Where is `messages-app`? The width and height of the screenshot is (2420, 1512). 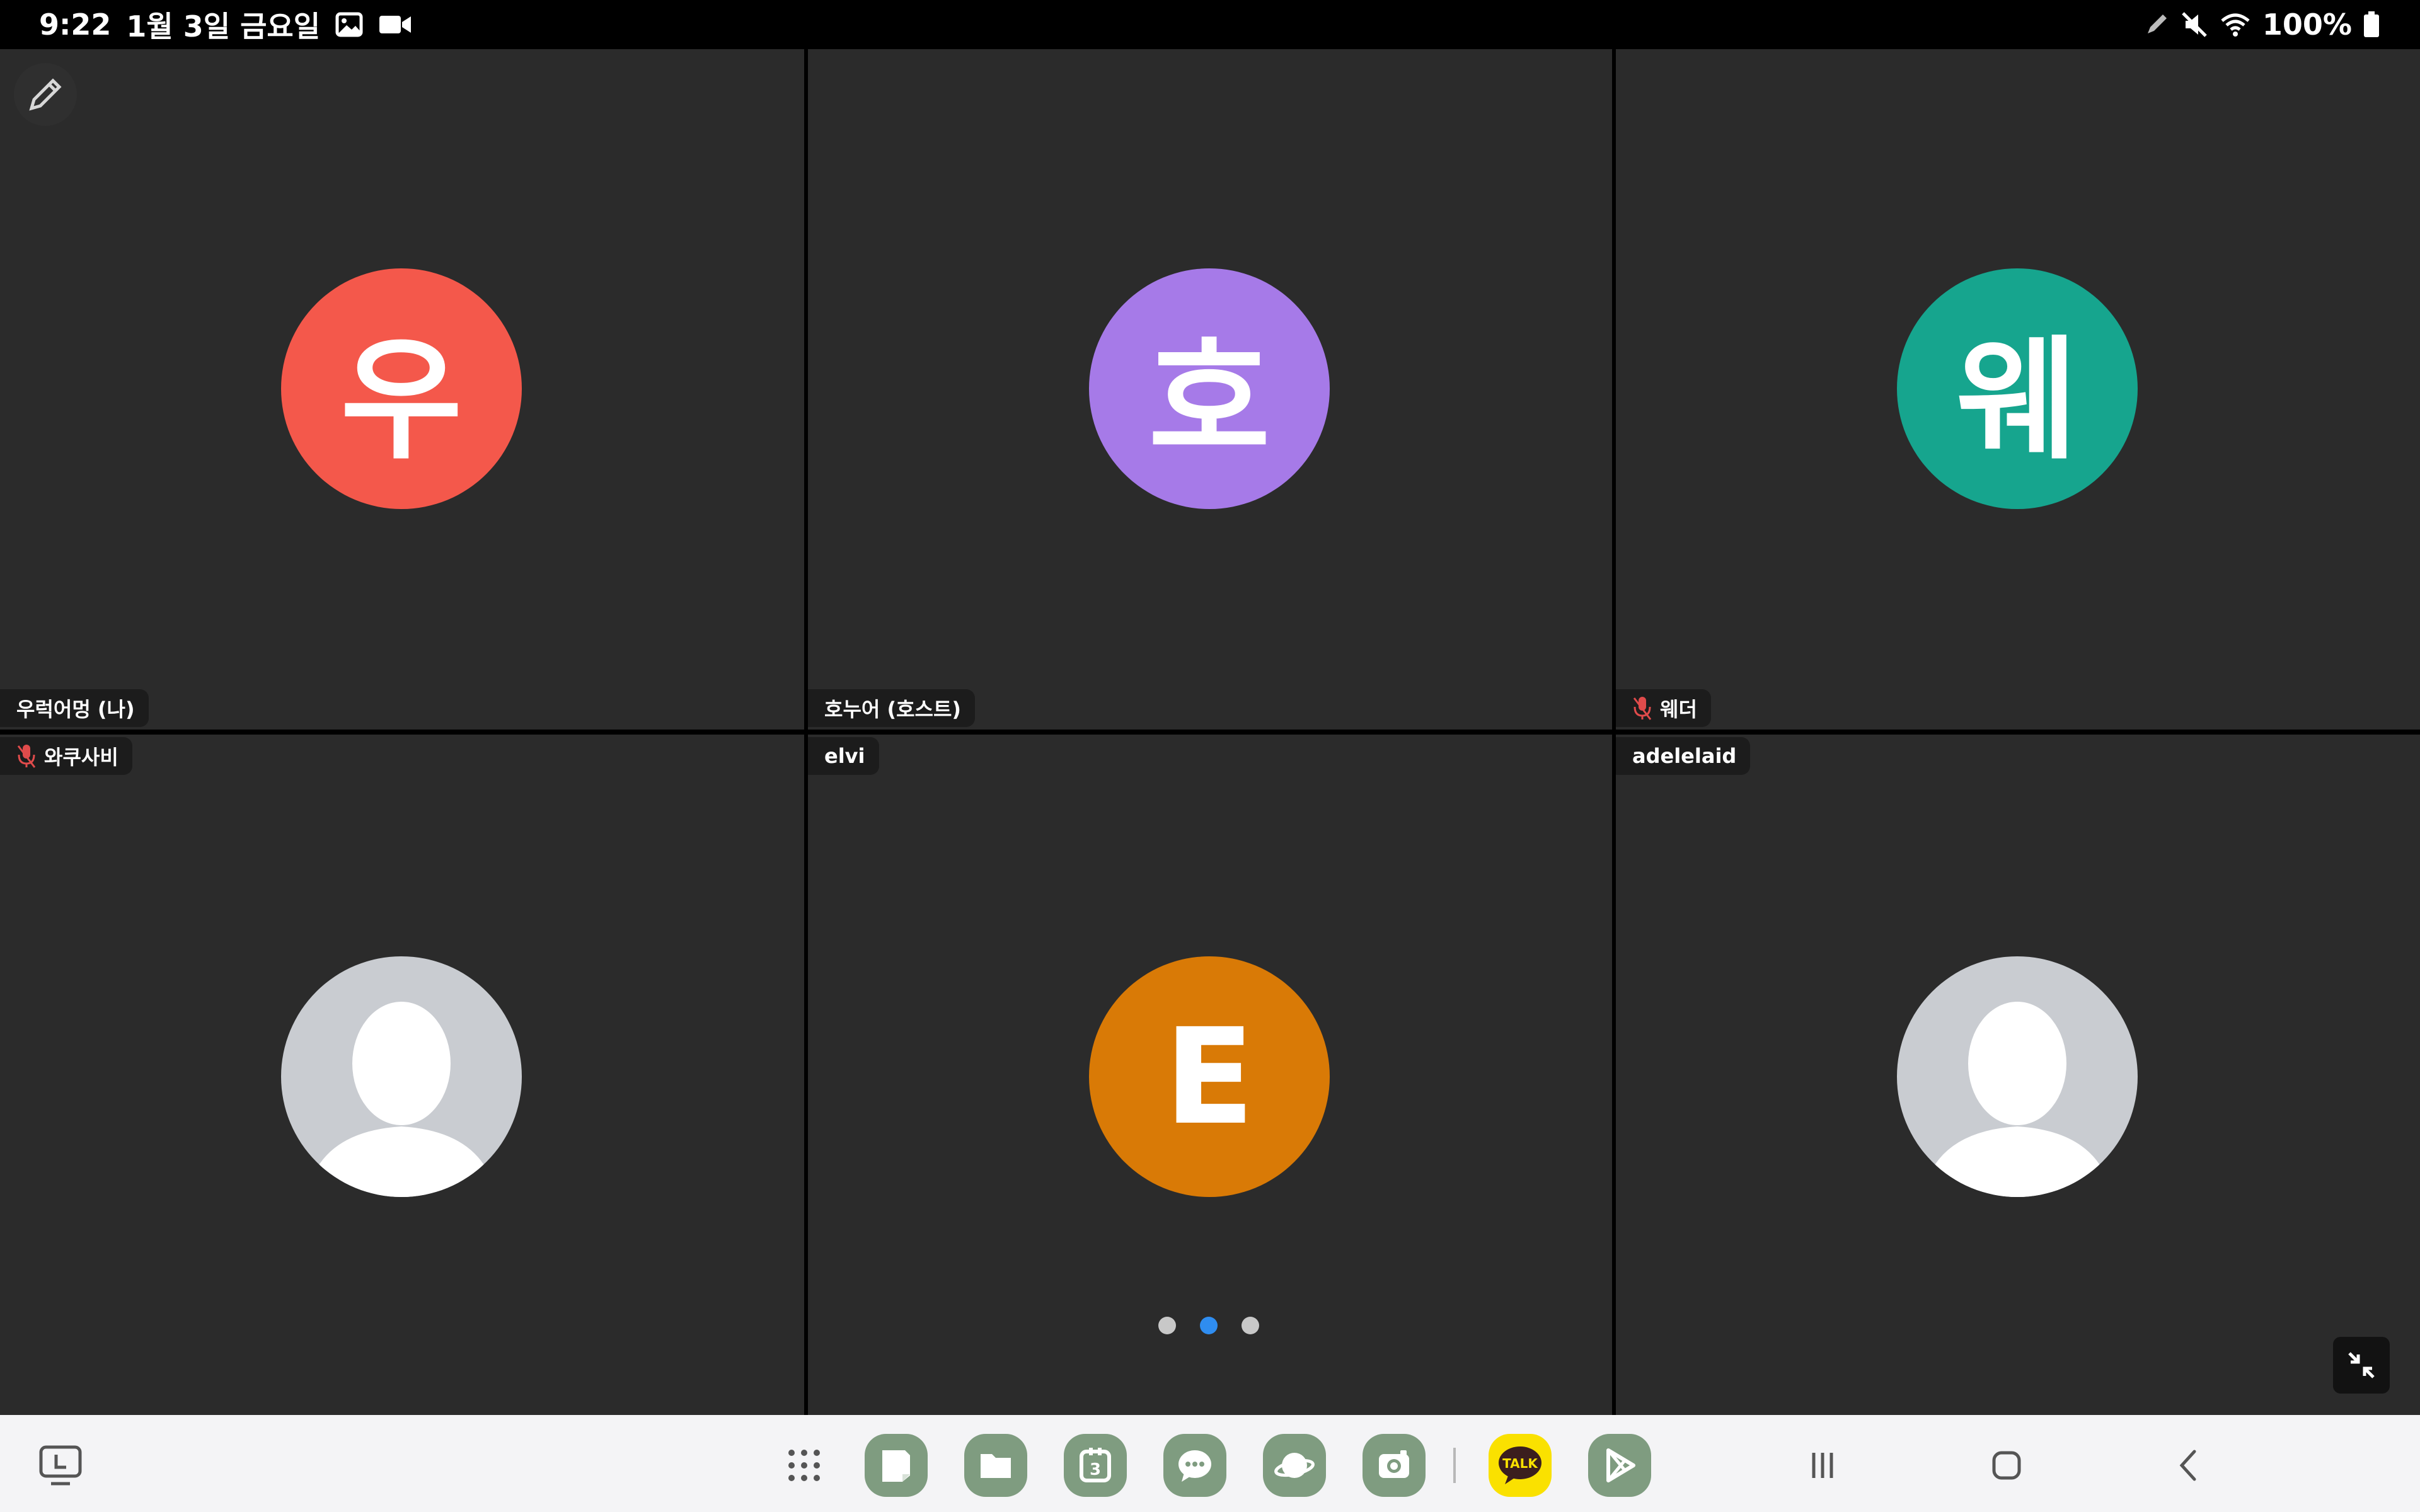
messages-app is located at coordinates (1194, 1465).